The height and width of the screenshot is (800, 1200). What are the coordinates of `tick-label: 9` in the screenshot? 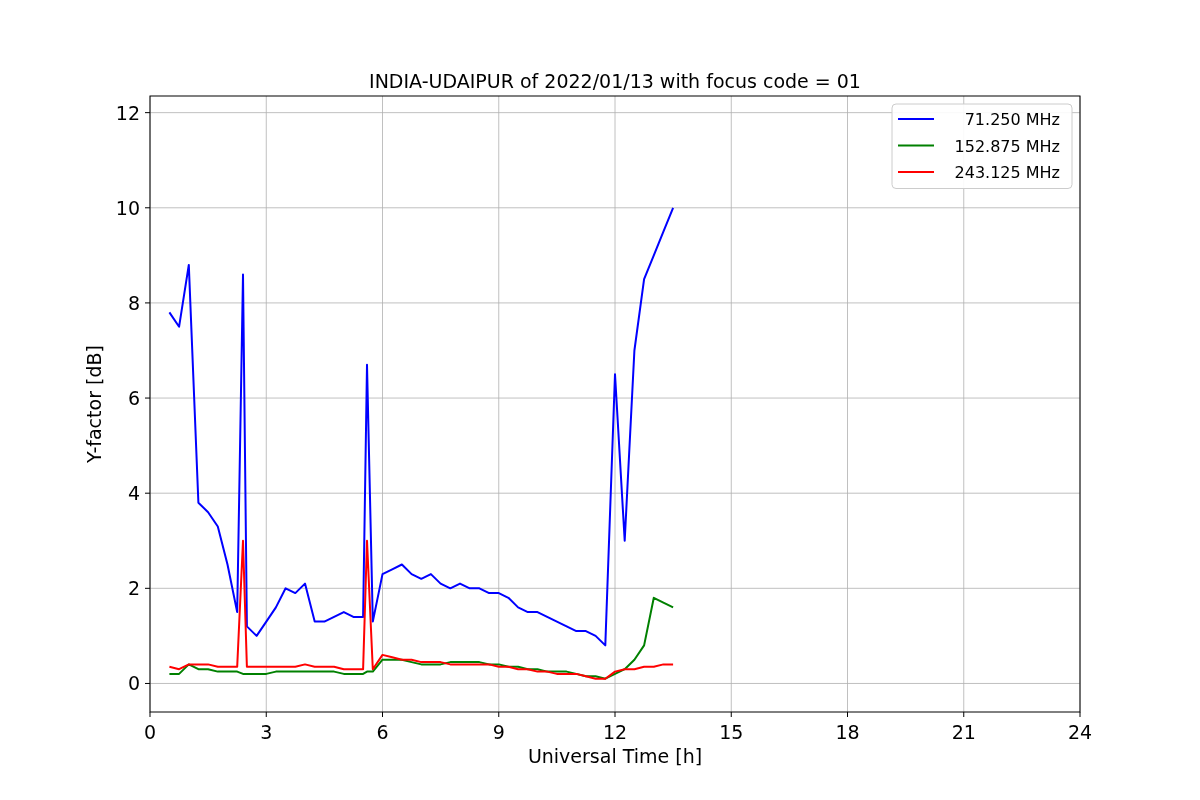 It's located at (498, 732).